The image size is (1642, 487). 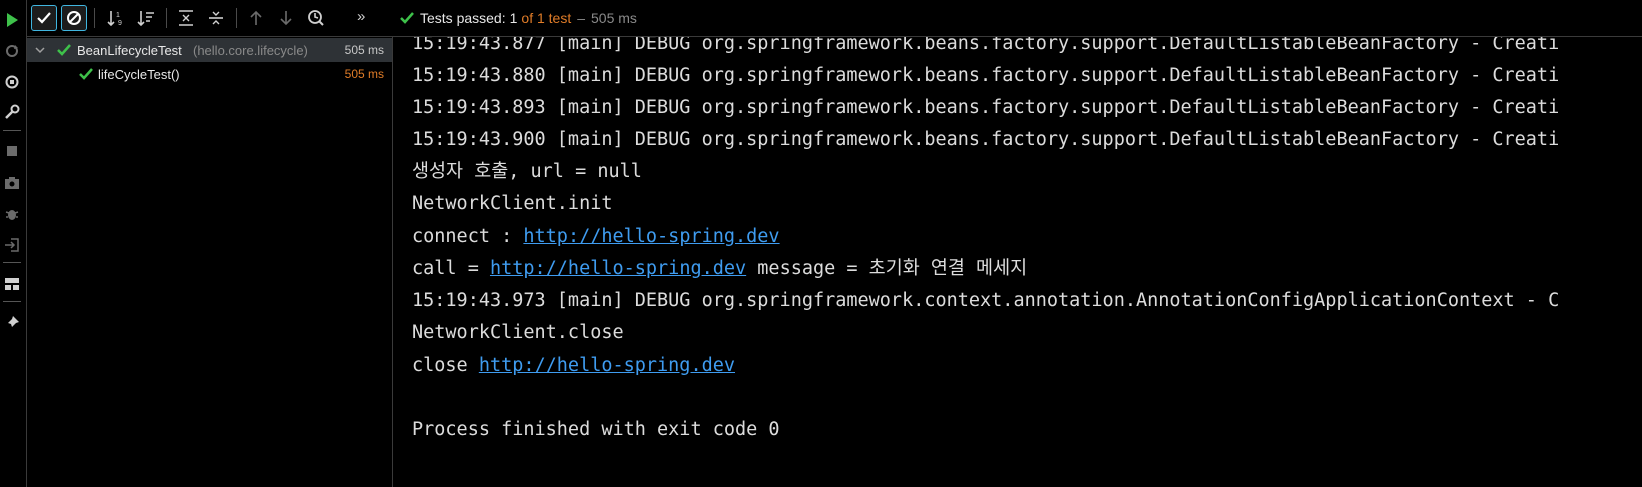 What do you see at coordinates (512, 203) in the screenshot?
I see `console-line: NetworkClient.init` at bounding box center [512, 203].